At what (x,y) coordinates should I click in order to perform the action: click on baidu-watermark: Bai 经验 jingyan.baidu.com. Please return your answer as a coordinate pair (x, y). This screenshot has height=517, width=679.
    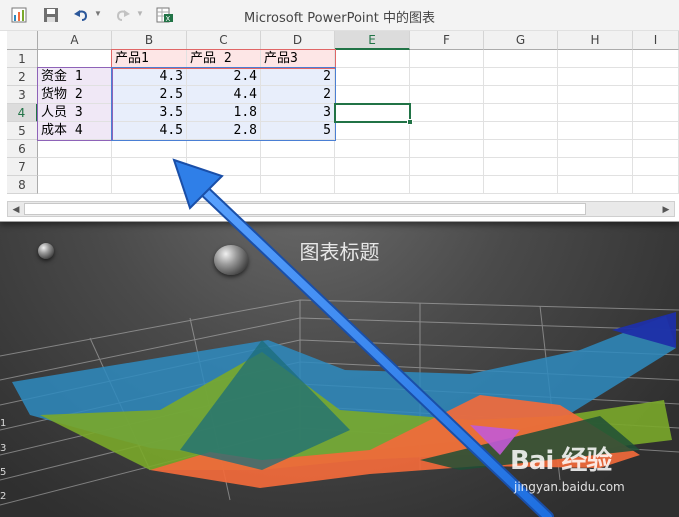
    Looking at the image, I should click on (590, 470).